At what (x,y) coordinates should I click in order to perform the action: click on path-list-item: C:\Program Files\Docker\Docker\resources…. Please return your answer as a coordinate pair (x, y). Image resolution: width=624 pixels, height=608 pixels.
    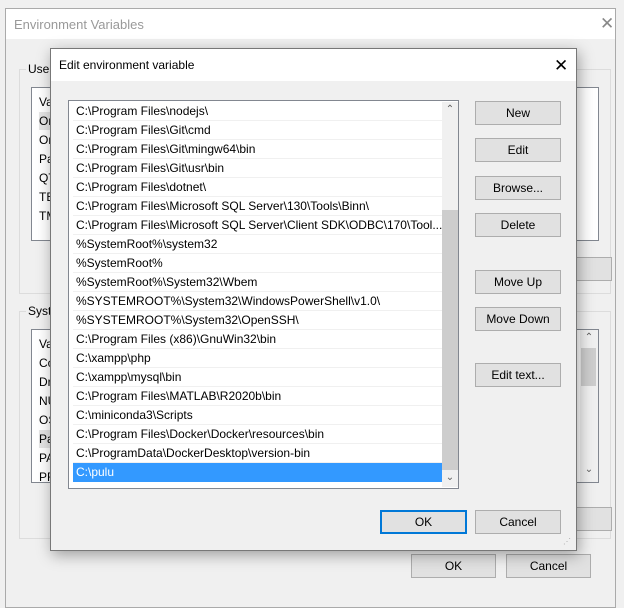
    Looking at the image, I should click on (257, 434).